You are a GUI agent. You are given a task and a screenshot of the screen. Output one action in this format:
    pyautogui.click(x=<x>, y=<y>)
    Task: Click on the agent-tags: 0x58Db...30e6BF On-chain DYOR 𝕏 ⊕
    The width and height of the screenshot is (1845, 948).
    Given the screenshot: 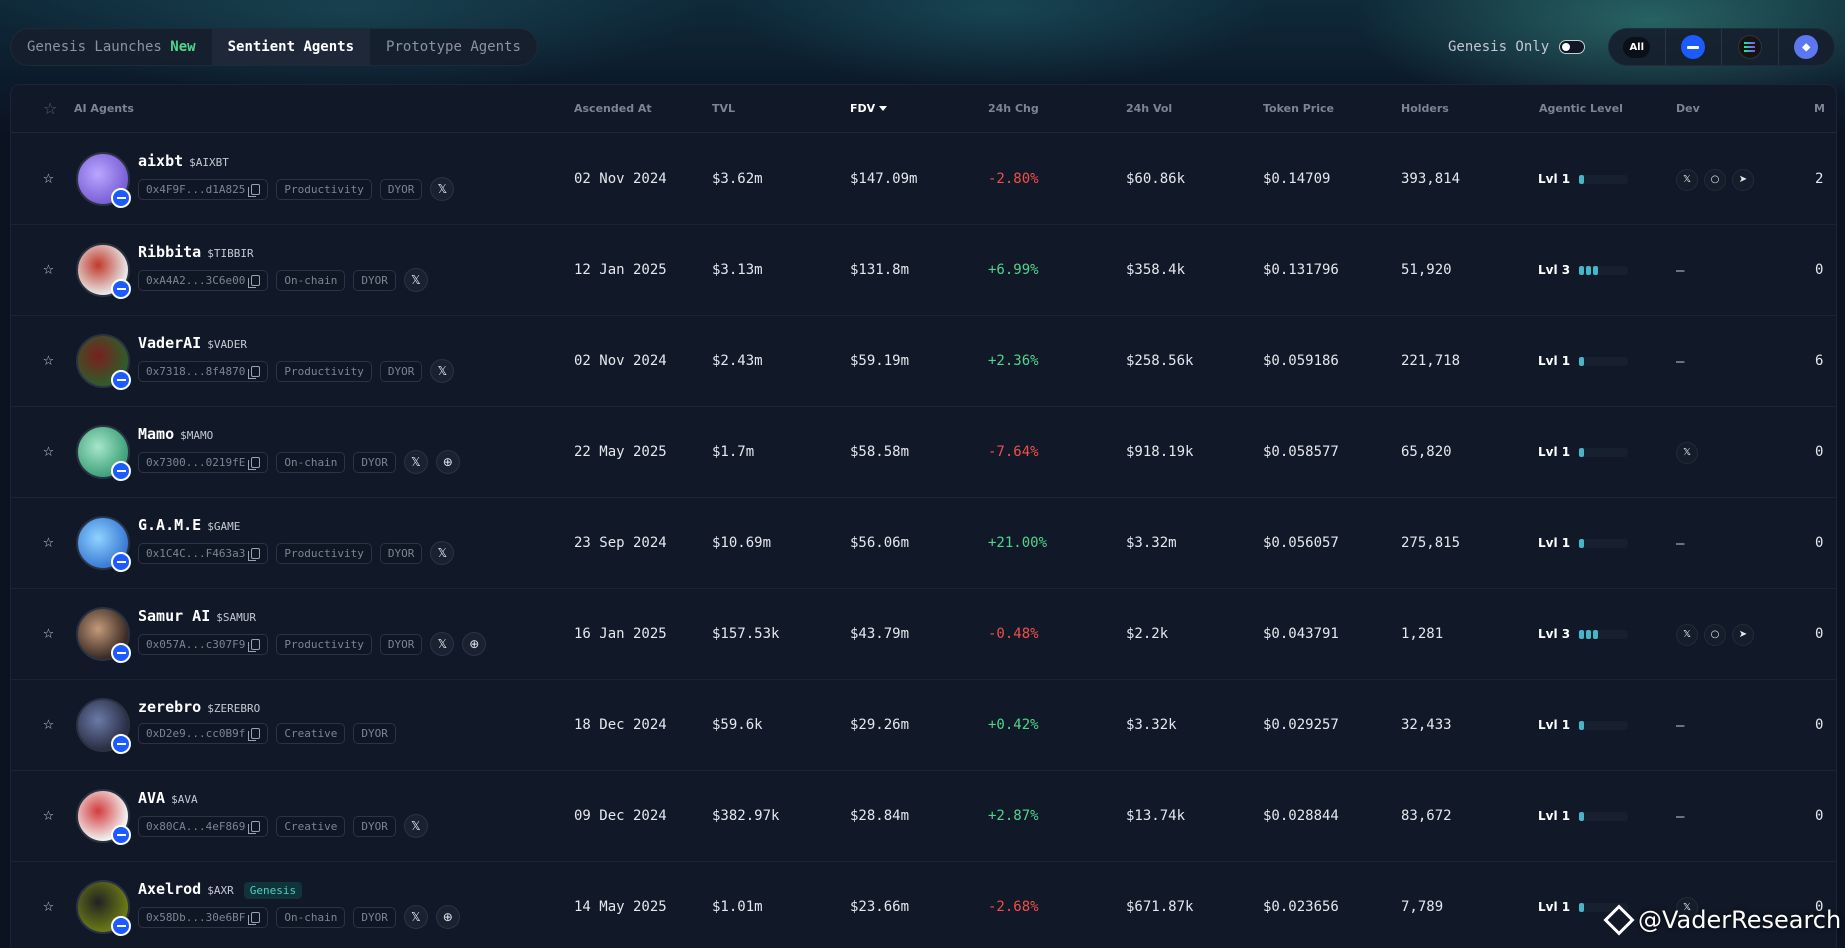 What is the action you would take?
    pyautogui.click(x=299, y=917)
    